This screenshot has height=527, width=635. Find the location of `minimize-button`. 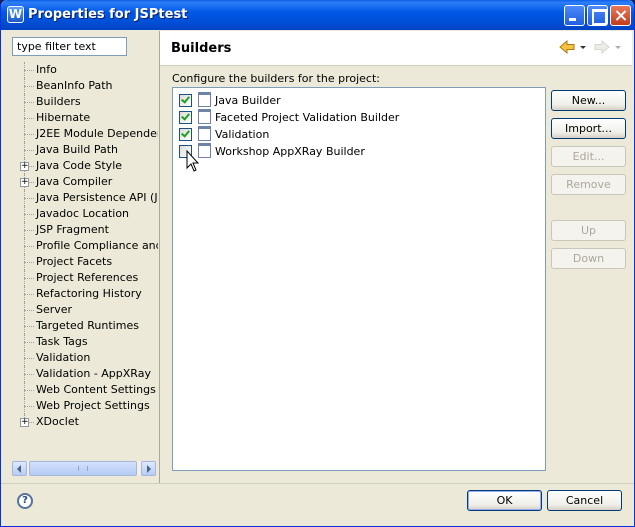

minimize-button is located at coordinates (574, 15).